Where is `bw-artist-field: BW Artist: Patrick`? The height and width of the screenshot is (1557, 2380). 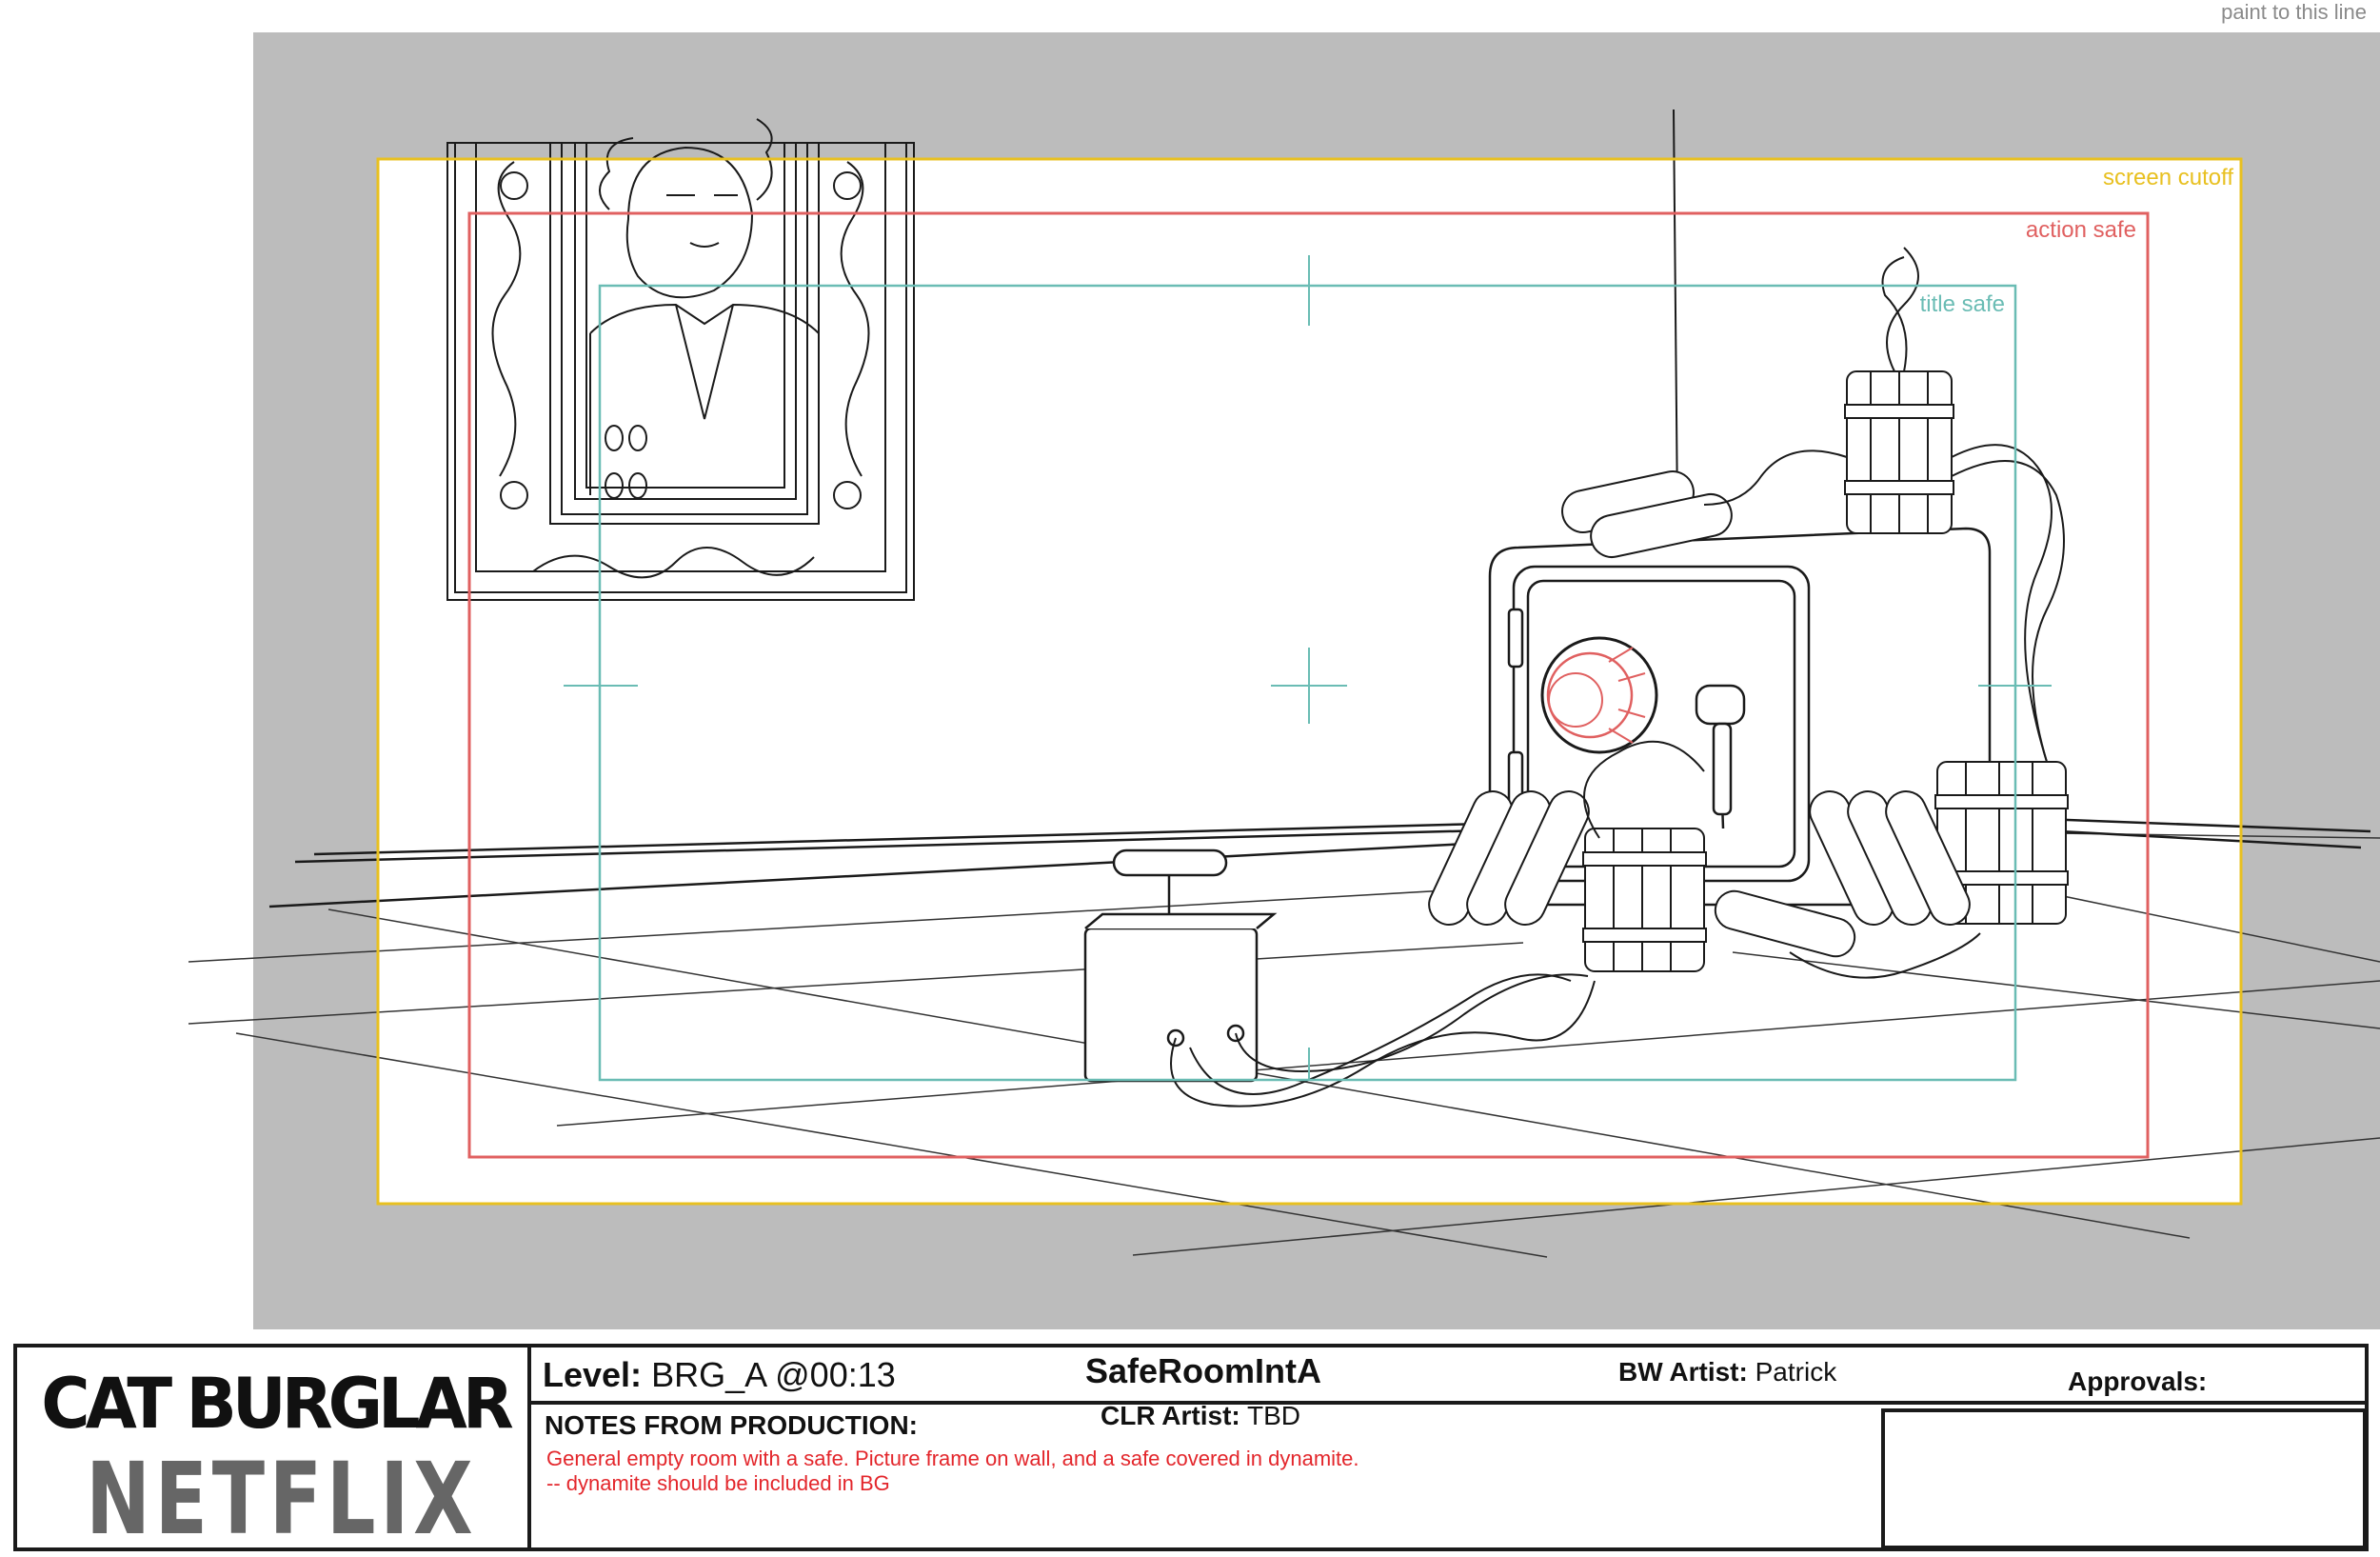
bw-artist-field: BW Artist: Patrick is located at coordinates (1727, 1372).